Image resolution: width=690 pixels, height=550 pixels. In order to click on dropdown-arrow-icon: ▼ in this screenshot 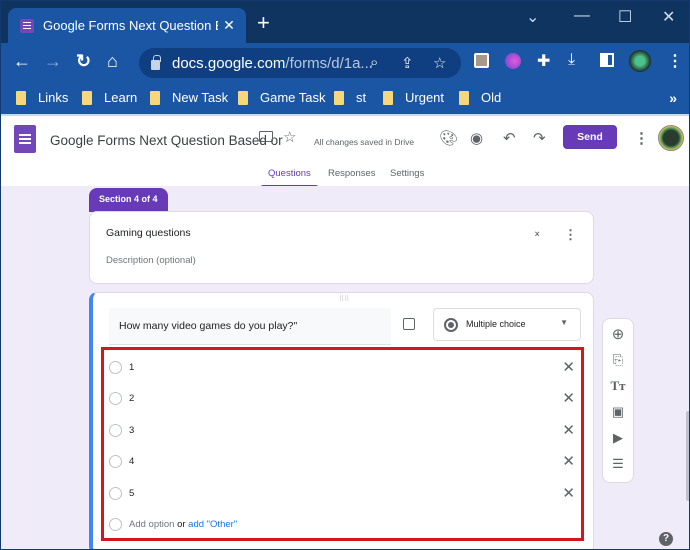, I will do `click(564, 322)`.